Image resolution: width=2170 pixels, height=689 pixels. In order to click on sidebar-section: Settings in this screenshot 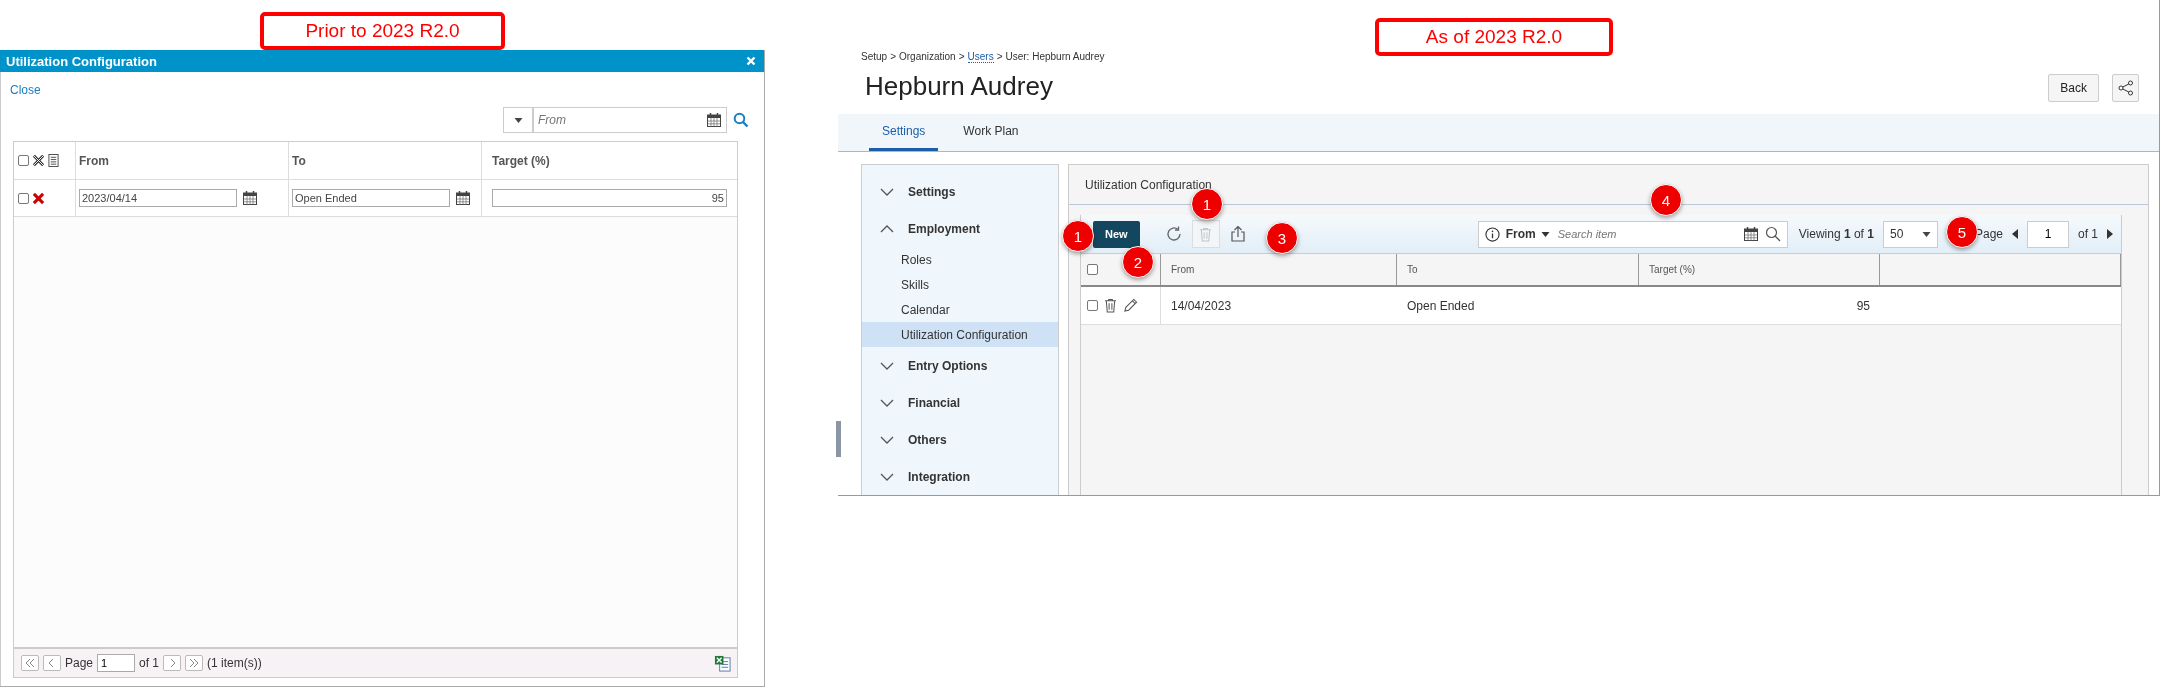, I will do `click(960, 191)`.